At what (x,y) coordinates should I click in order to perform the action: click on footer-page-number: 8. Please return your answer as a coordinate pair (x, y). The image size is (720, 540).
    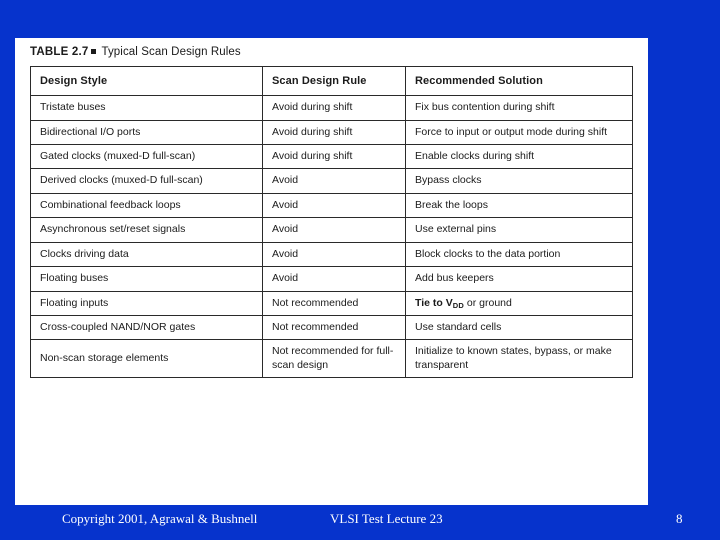
    Looking at the image, I should click on (679, 518).